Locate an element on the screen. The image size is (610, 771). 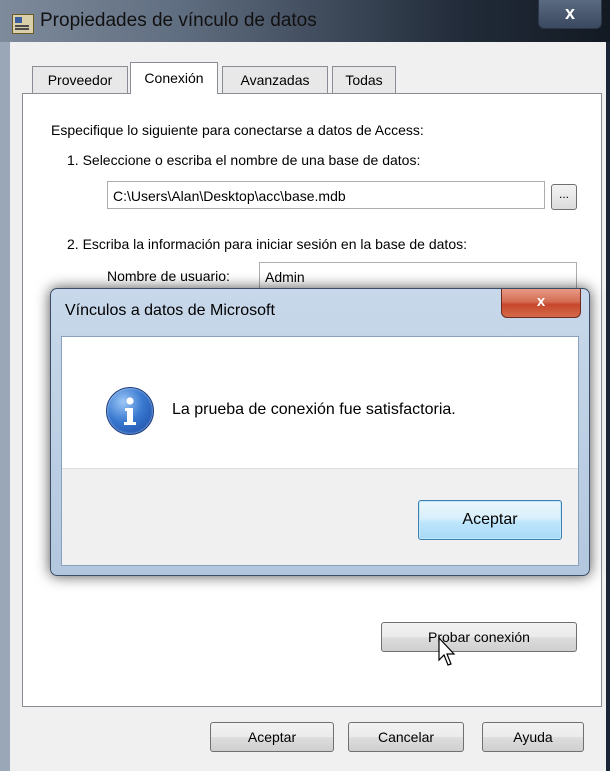
main-window-title: Propiedades de vínculo de datos is located at coordinates (178, 20).